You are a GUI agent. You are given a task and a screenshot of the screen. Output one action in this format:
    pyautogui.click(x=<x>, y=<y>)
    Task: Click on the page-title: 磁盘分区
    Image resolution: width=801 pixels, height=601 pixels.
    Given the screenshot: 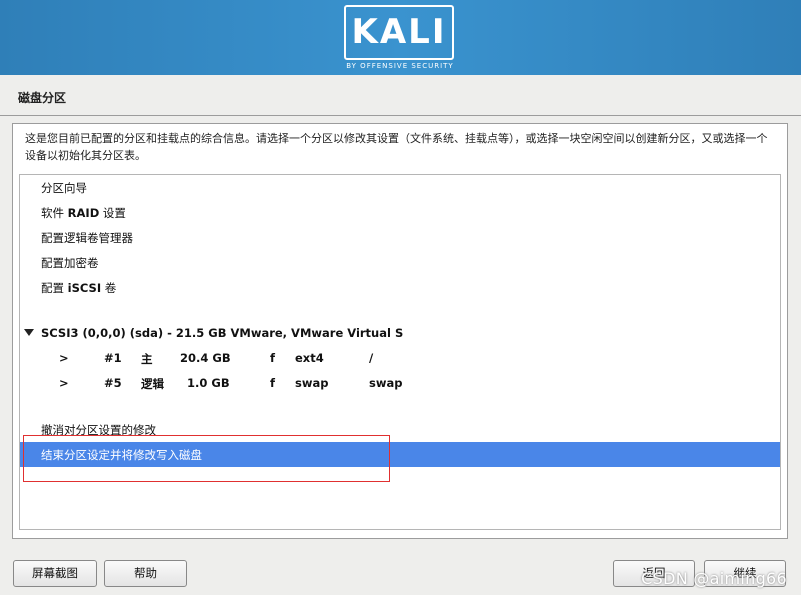 What is the action you would take?
    pyautogui.click(x=42, y=98)
    